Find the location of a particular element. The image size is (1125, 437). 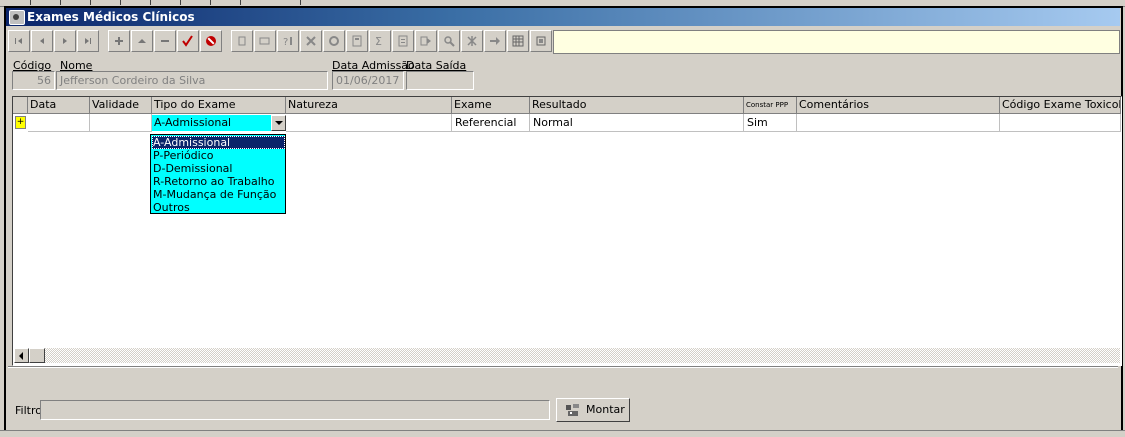

help-query-icon: ? is located at coordinates (288, 41).